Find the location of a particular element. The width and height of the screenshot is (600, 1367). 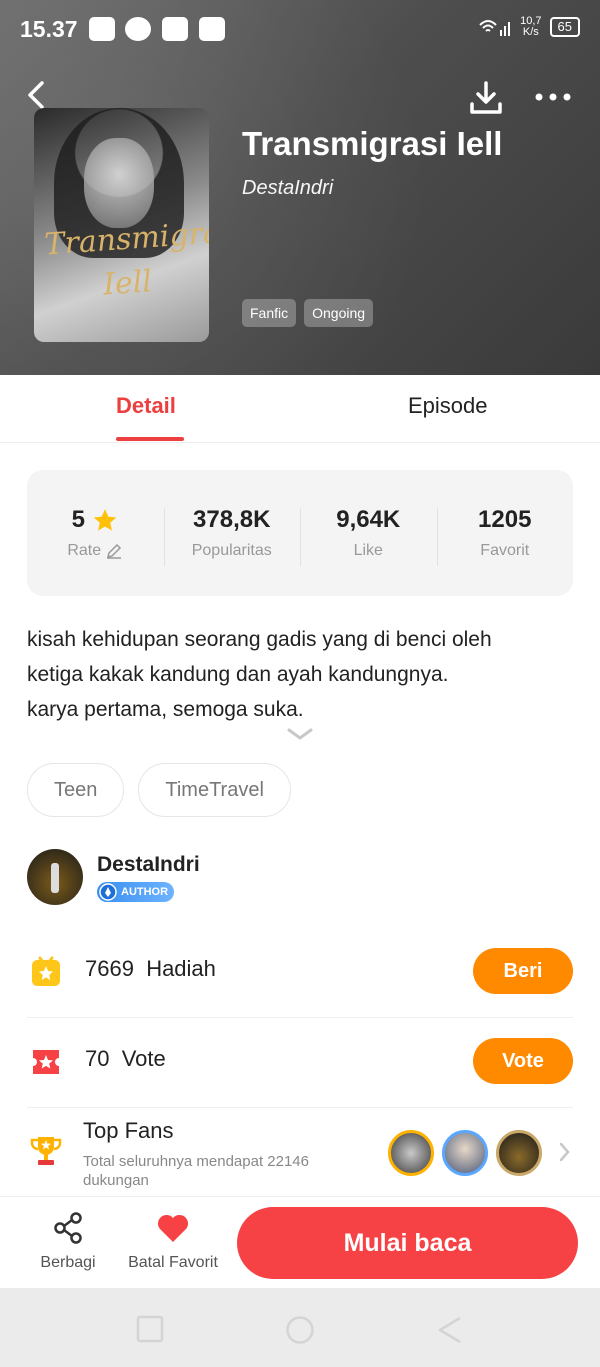

vote-text: 70 Vote is located at coordinates (125, 1058).